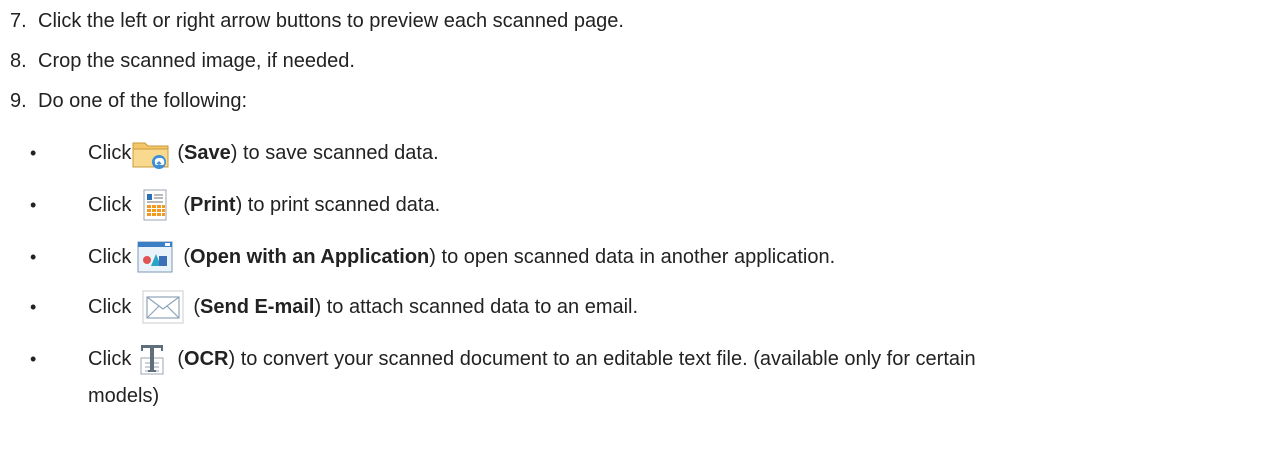 The image size is (1284, 475). What do you see at coordinates (18, 101) in the screenshot?
I see `step-number: 9.` at bounding box center [18, 101].